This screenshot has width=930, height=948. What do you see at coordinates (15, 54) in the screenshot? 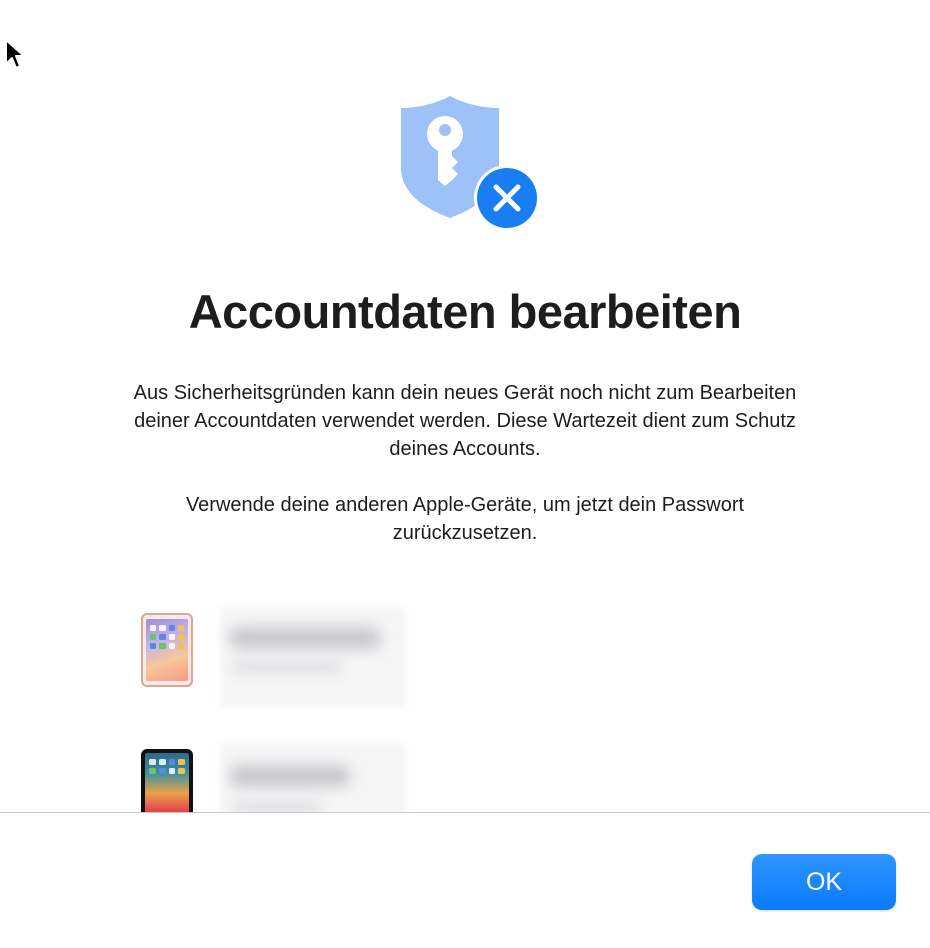
I see `mouse-pointer-icon` at bounding box center [15, 54].